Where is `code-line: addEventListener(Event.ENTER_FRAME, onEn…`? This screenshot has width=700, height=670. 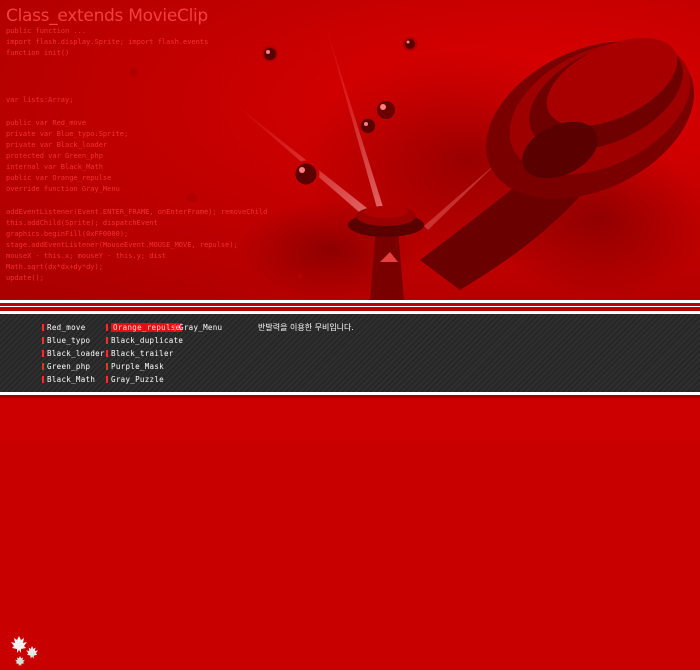 code-line: addEventListener(Event.ENTER_FRAME, onEn… is located at coordinates (137, 212).